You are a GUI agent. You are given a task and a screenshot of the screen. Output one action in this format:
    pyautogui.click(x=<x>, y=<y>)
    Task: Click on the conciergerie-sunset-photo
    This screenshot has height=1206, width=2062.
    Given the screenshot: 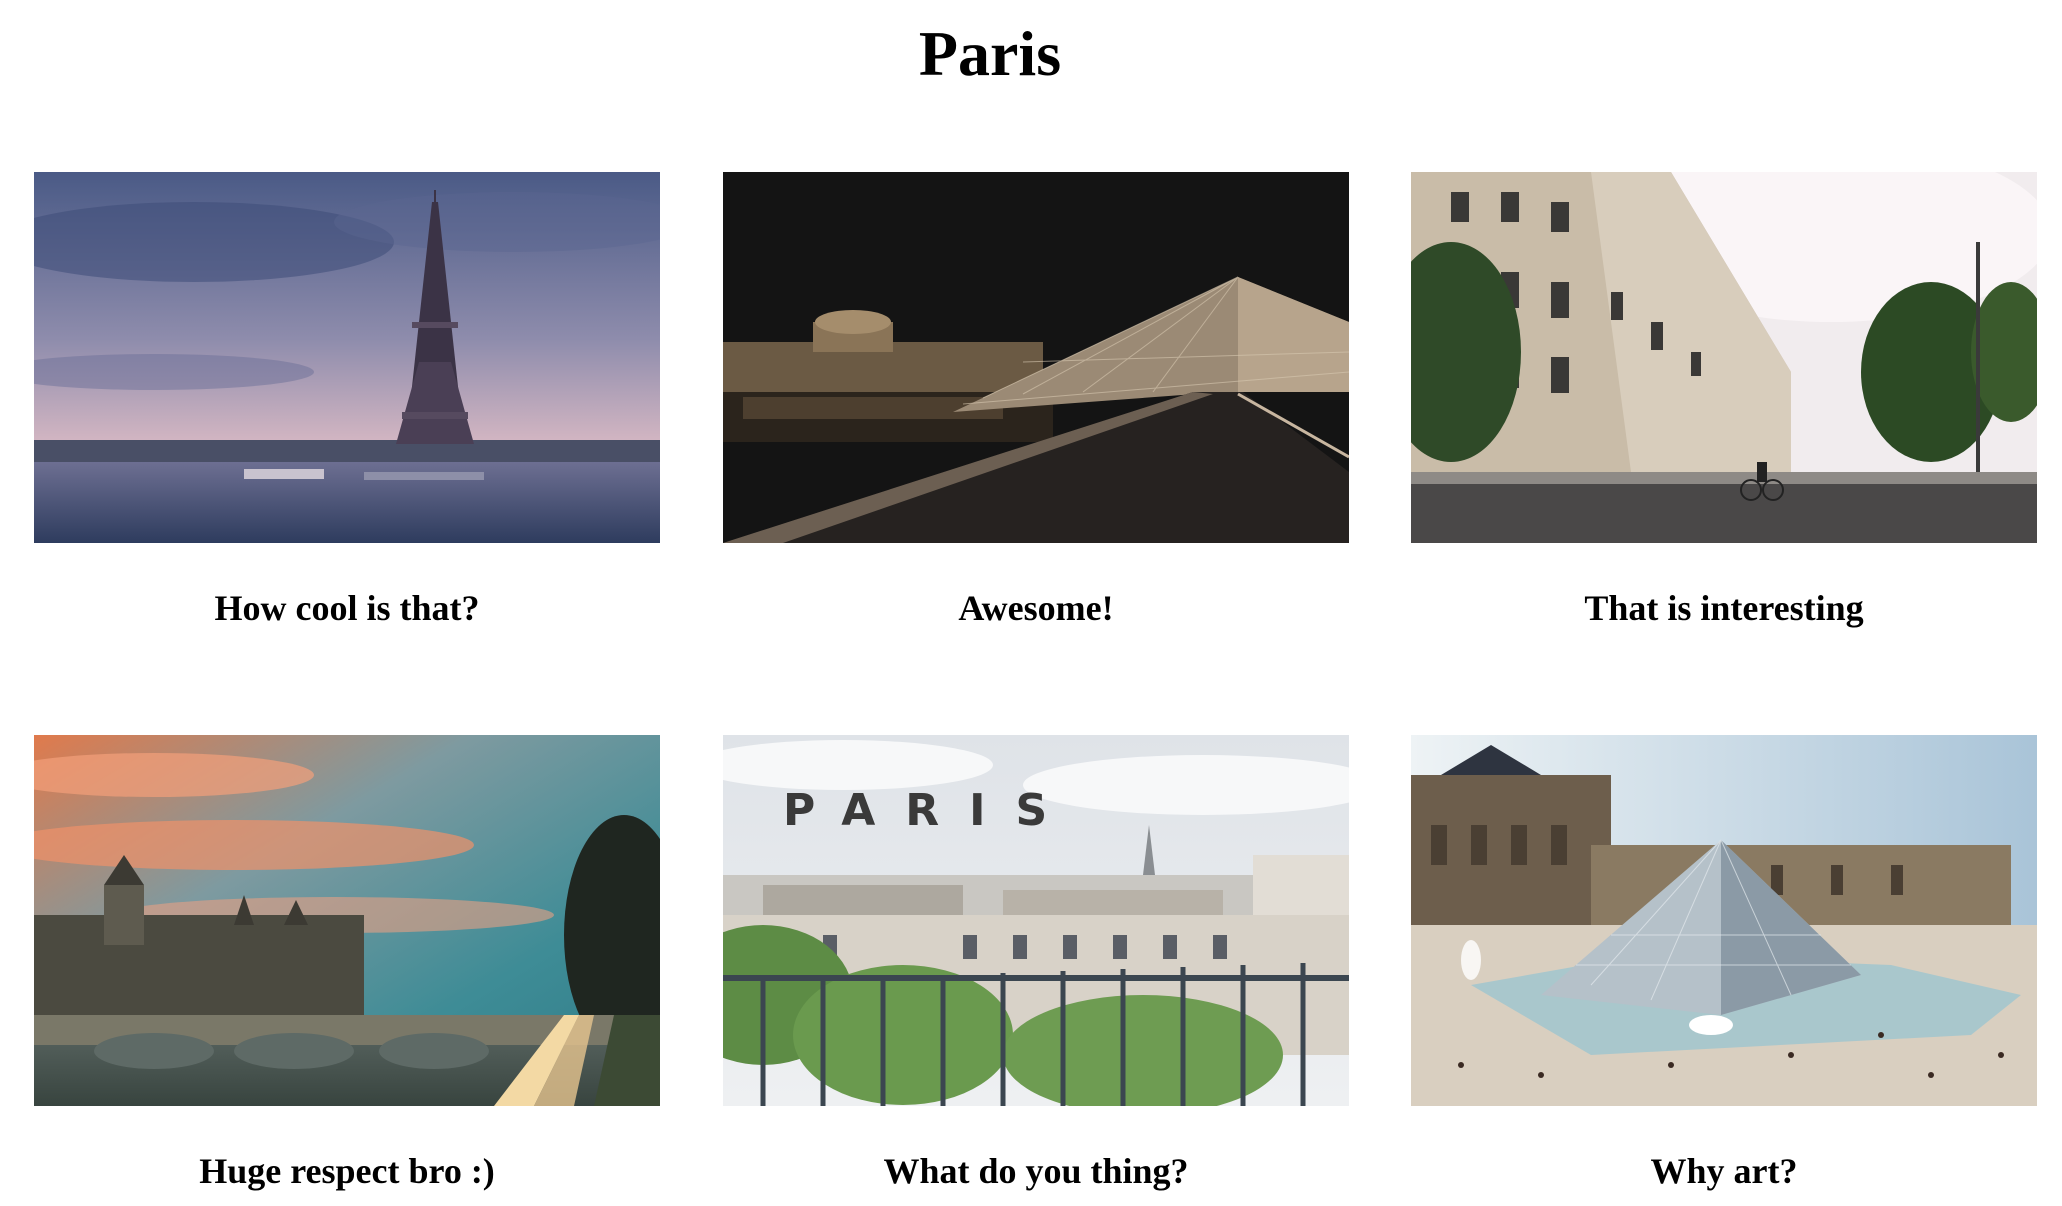 What is the action you would take?
    pyautogui.click(x=347, y=920)
    